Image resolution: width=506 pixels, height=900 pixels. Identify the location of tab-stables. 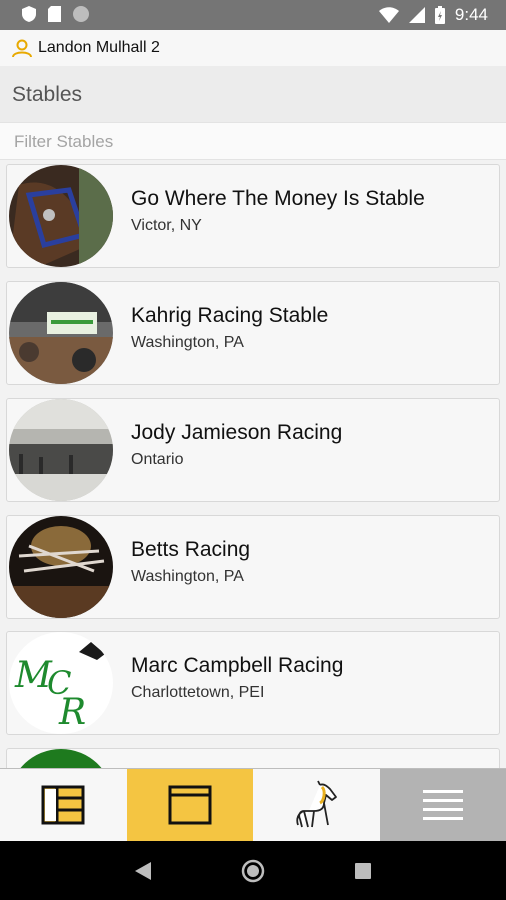
(189, 805).